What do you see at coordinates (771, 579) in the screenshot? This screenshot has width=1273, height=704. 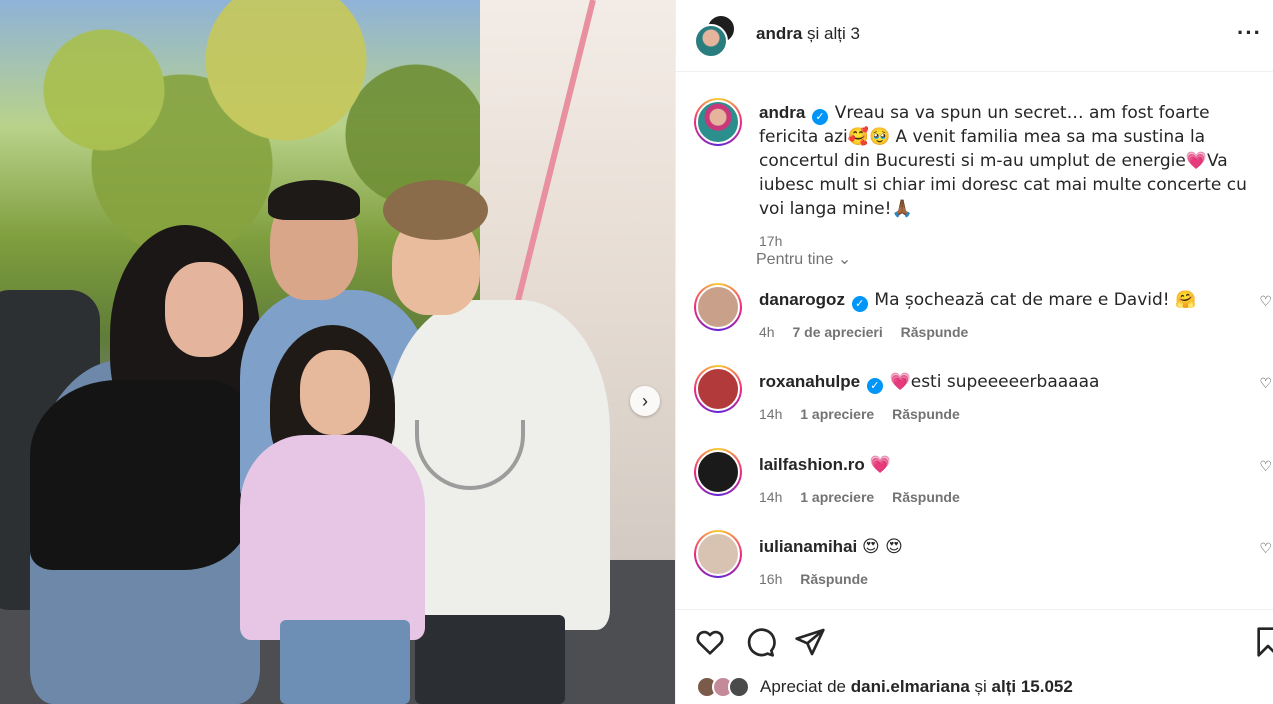 I see `comment-time: 16h` at bounding box center [771, 579].